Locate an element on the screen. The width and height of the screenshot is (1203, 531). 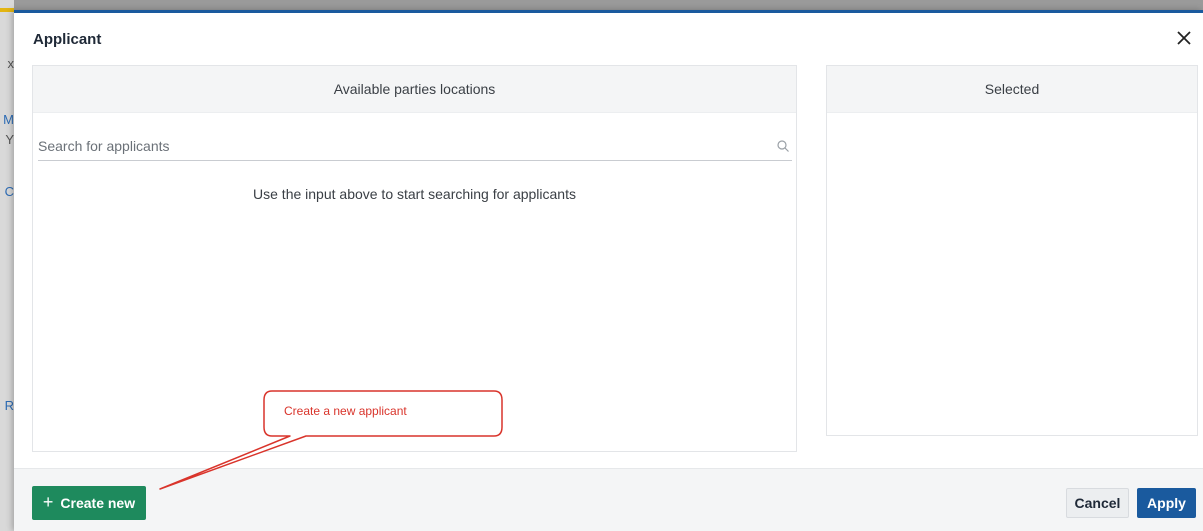
background-text-x: x is located at coordinates (11, 63).